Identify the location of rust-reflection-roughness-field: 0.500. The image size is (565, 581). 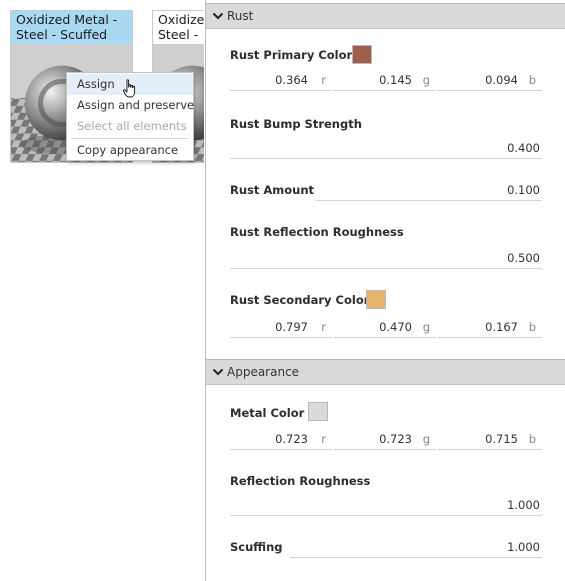
(386, 260).